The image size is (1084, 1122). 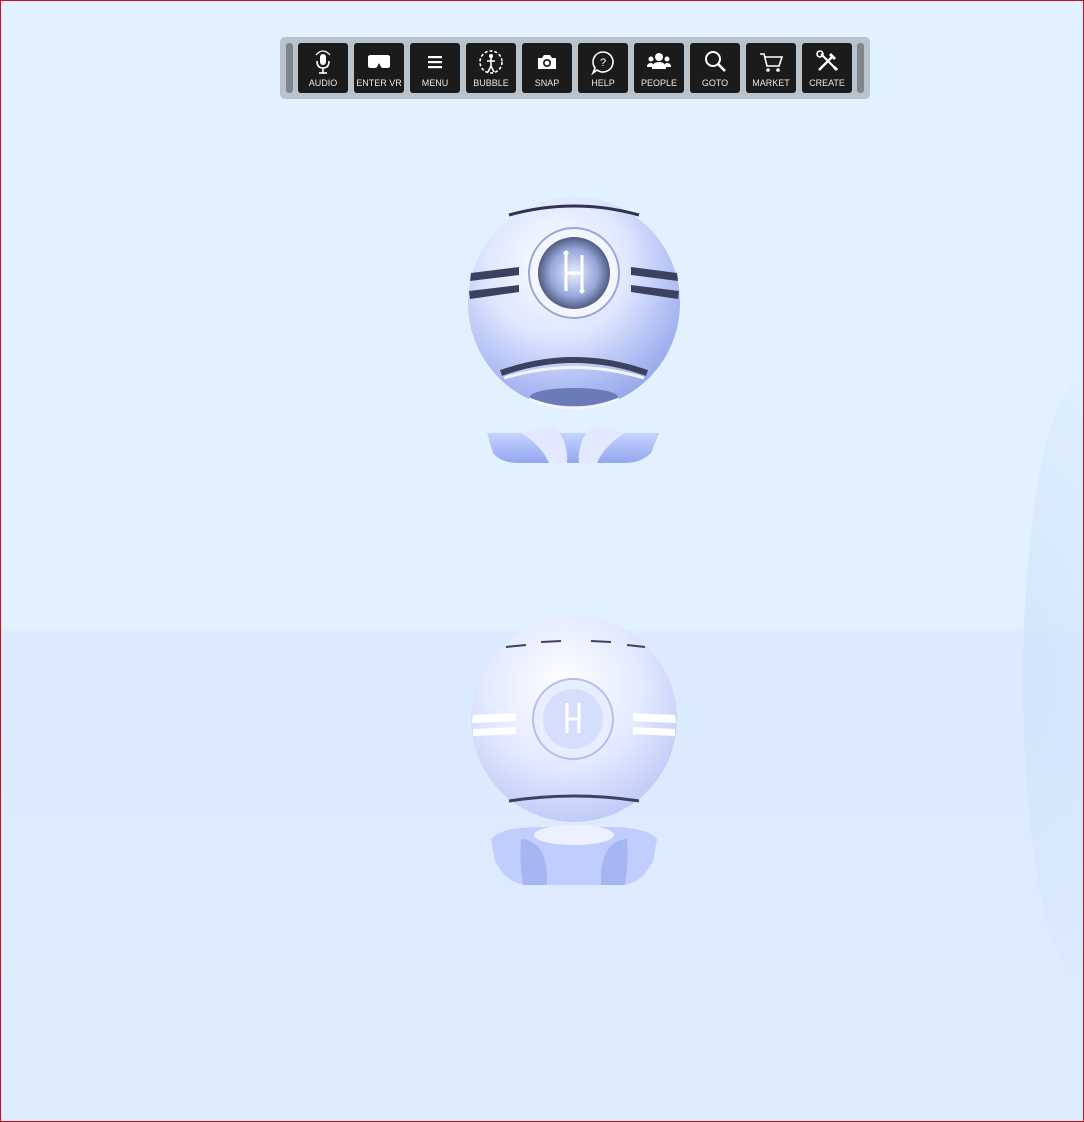 What do you see at coordinates (574, 750) in the screenshot?
I see `robot-avatar-reflection` at bounding box center [574, 750].